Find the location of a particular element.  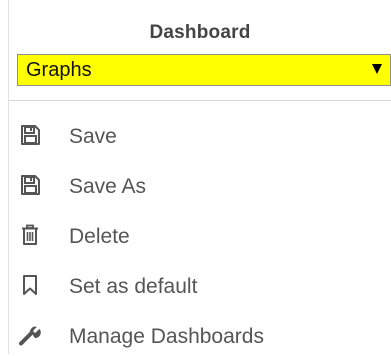

save-as-label: Save As is located at coordinates (108, 186).